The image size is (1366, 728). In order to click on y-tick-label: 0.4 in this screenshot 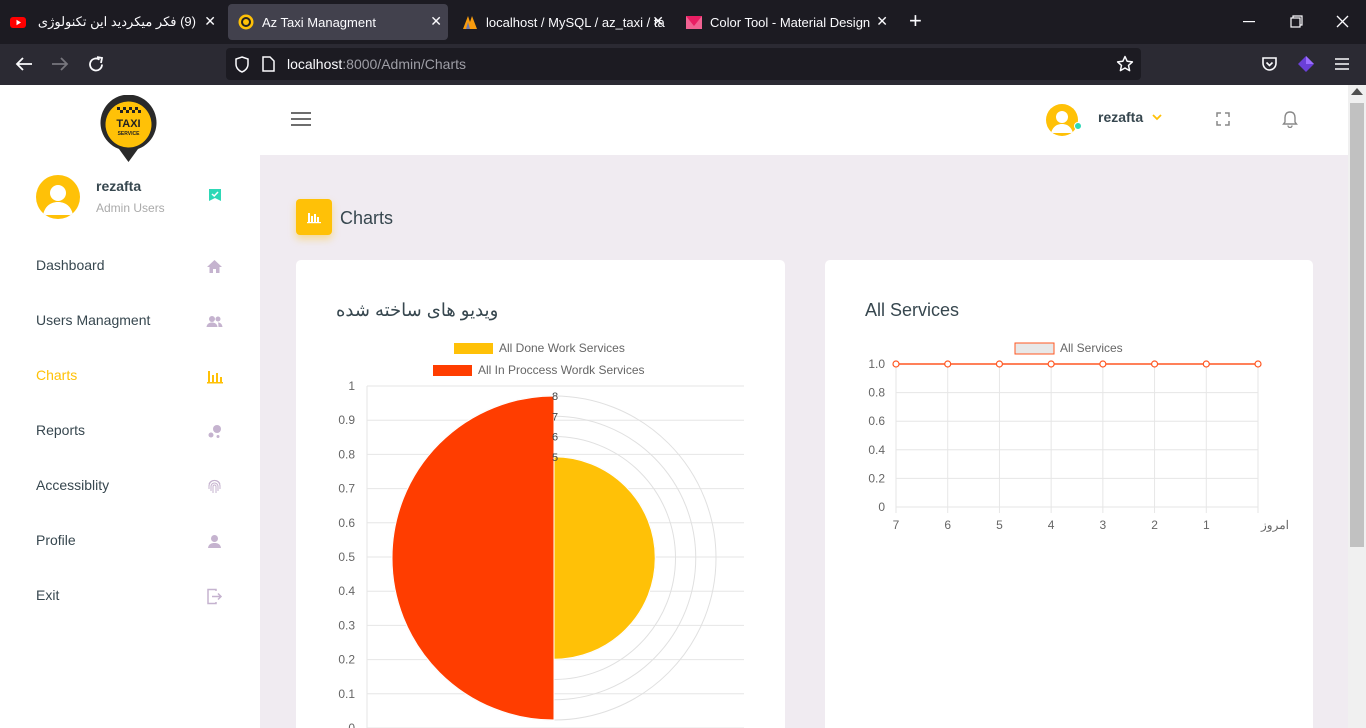, I will do `click(876, 450)`.